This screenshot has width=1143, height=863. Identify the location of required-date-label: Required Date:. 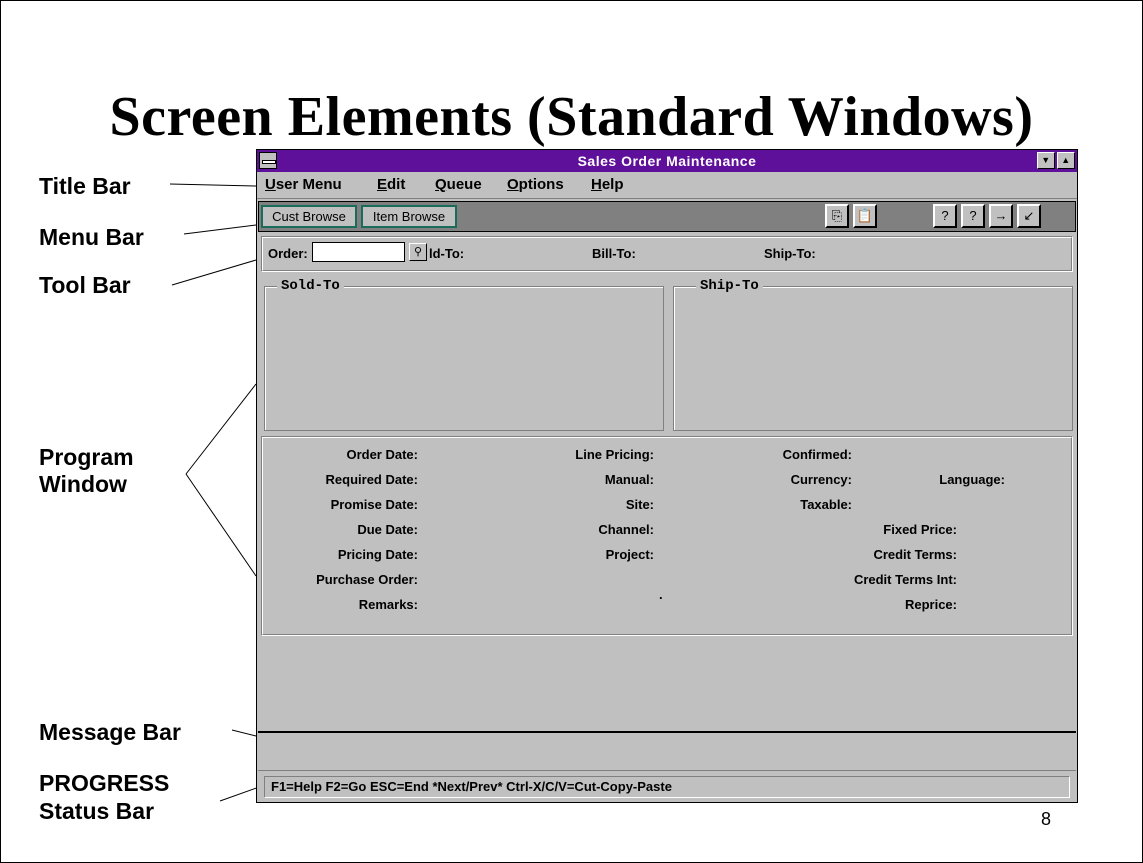
(371, 479).